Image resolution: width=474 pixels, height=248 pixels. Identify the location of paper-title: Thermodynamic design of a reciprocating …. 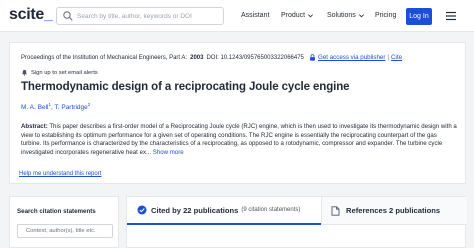
(185, 87).